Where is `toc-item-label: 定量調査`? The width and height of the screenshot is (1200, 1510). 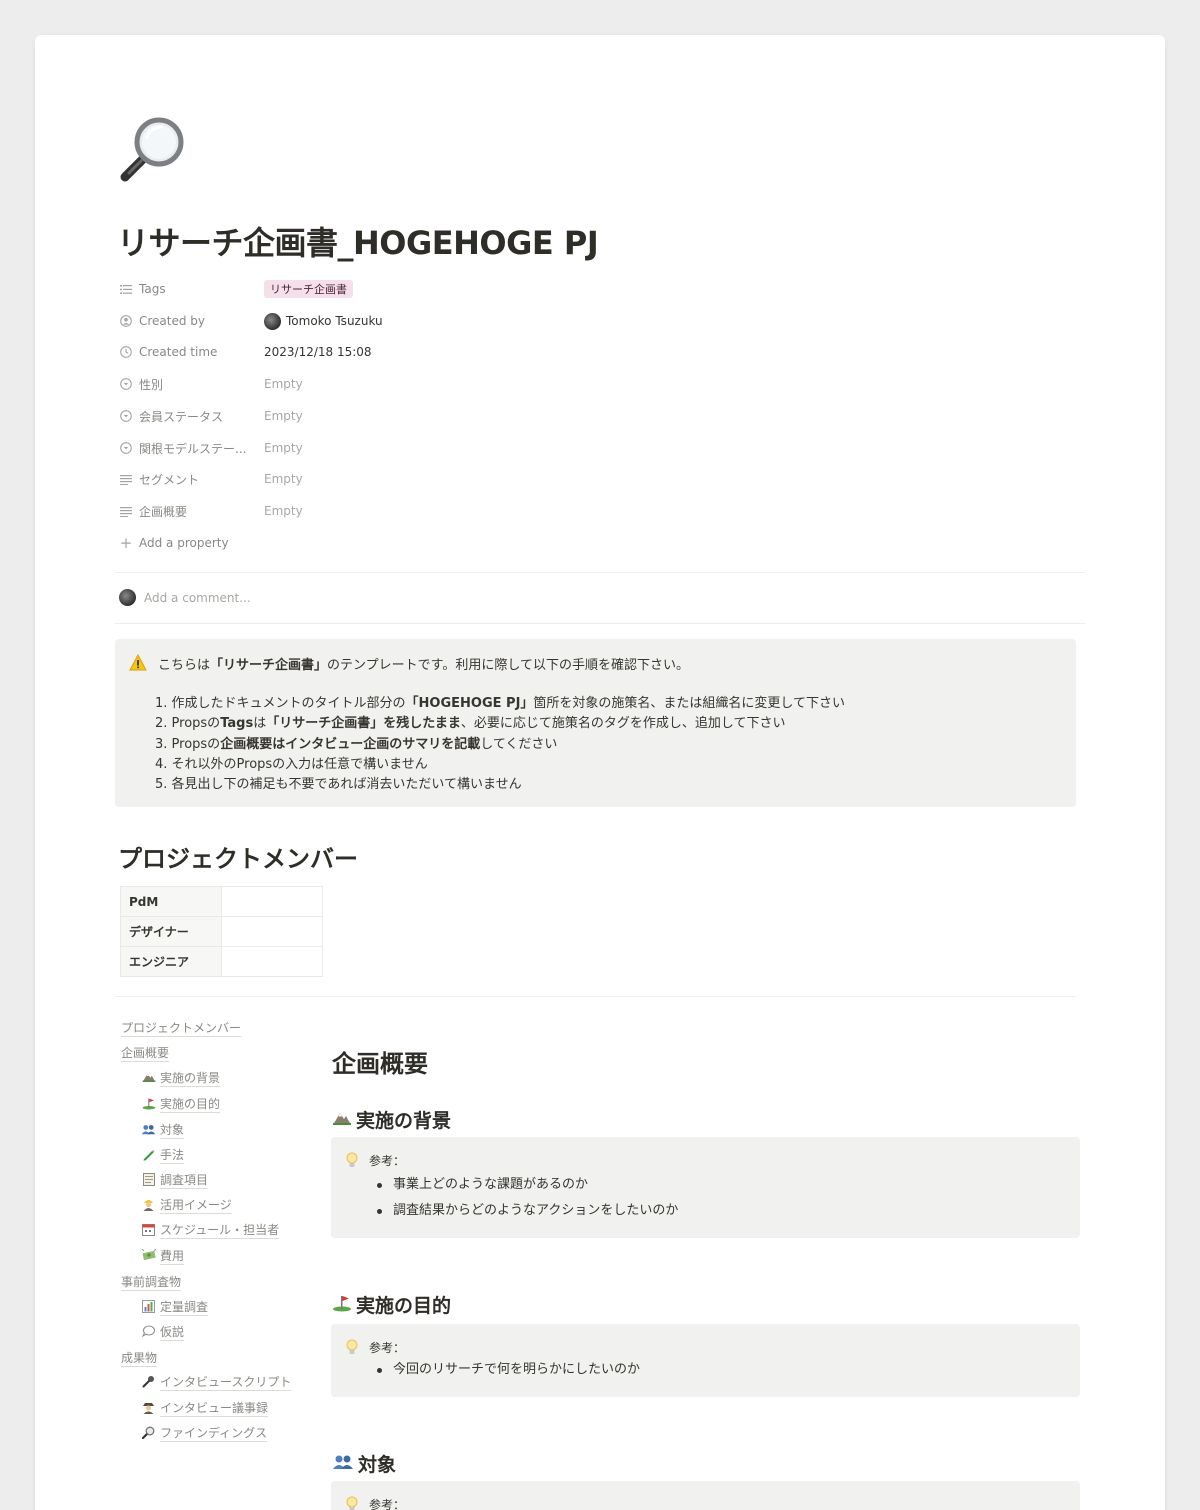
toc-item-label: 定量調査 is located at coordinates (184, 1308).